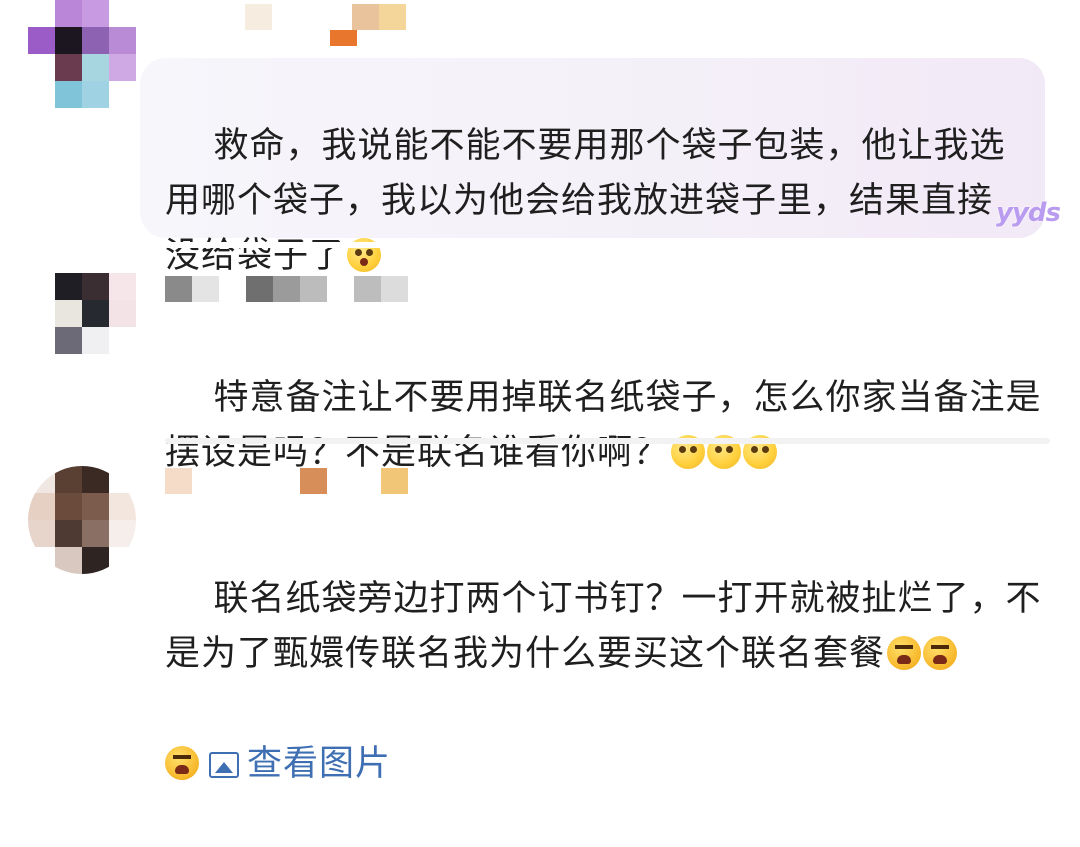 The image size is (1080, 847). I want to click on image-icon, so click(224, 765).